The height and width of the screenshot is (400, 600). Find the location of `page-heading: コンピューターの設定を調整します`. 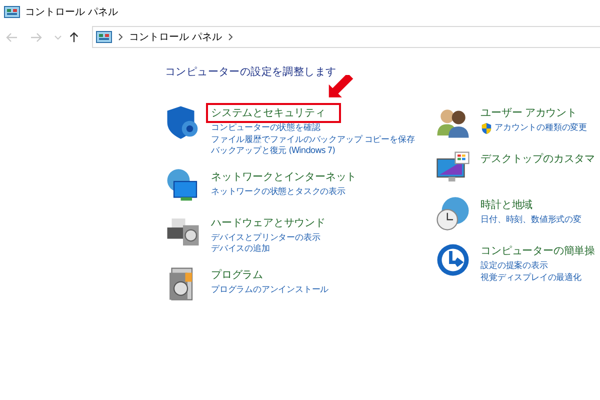

page-heading: コンピューターの設定を調整します is located at coordinates (251, 72).